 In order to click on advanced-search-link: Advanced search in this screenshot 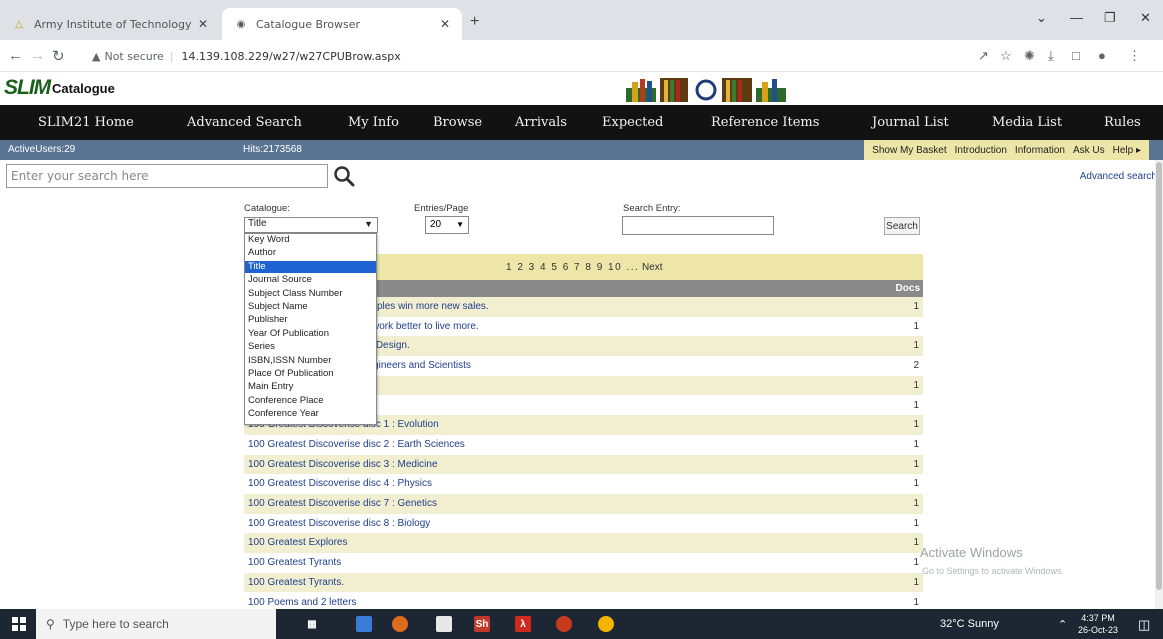, I will do `click(1118, 176)`.